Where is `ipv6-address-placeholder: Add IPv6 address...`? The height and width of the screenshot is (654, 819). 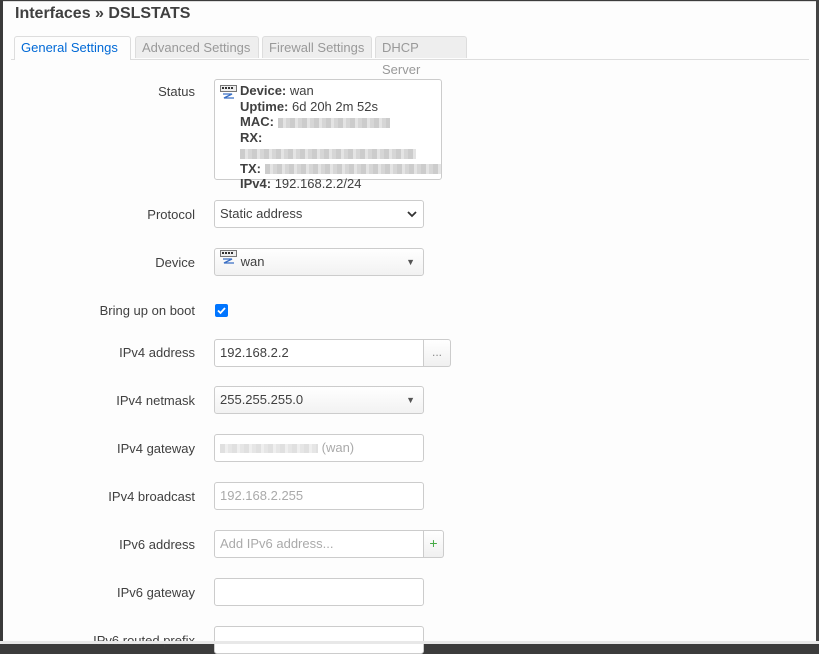 ipv6-address-placeholder: Add IPv6 address... is located at coordinates (277, 543).